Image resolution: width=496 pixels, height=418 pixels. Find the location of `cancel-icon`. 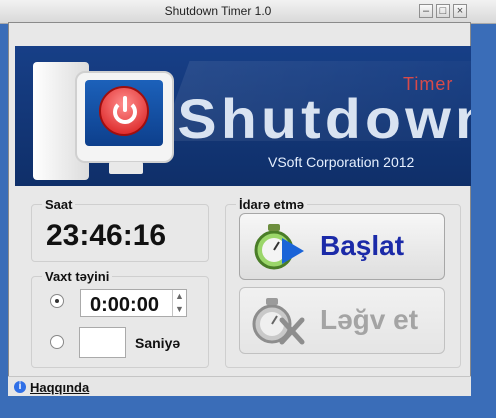

cancel-icon is located at coordinates (278, 321).